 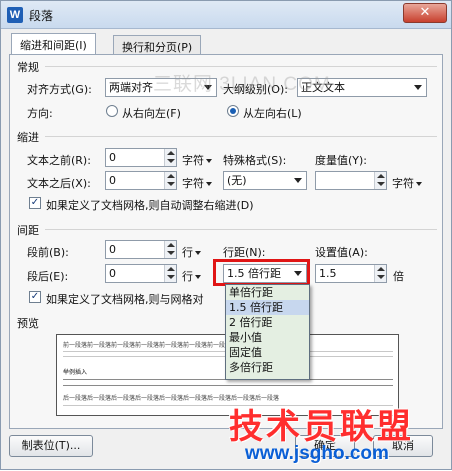 I want to click on indent-after-label: 文本之后(X):, so click(x=59, y=183).